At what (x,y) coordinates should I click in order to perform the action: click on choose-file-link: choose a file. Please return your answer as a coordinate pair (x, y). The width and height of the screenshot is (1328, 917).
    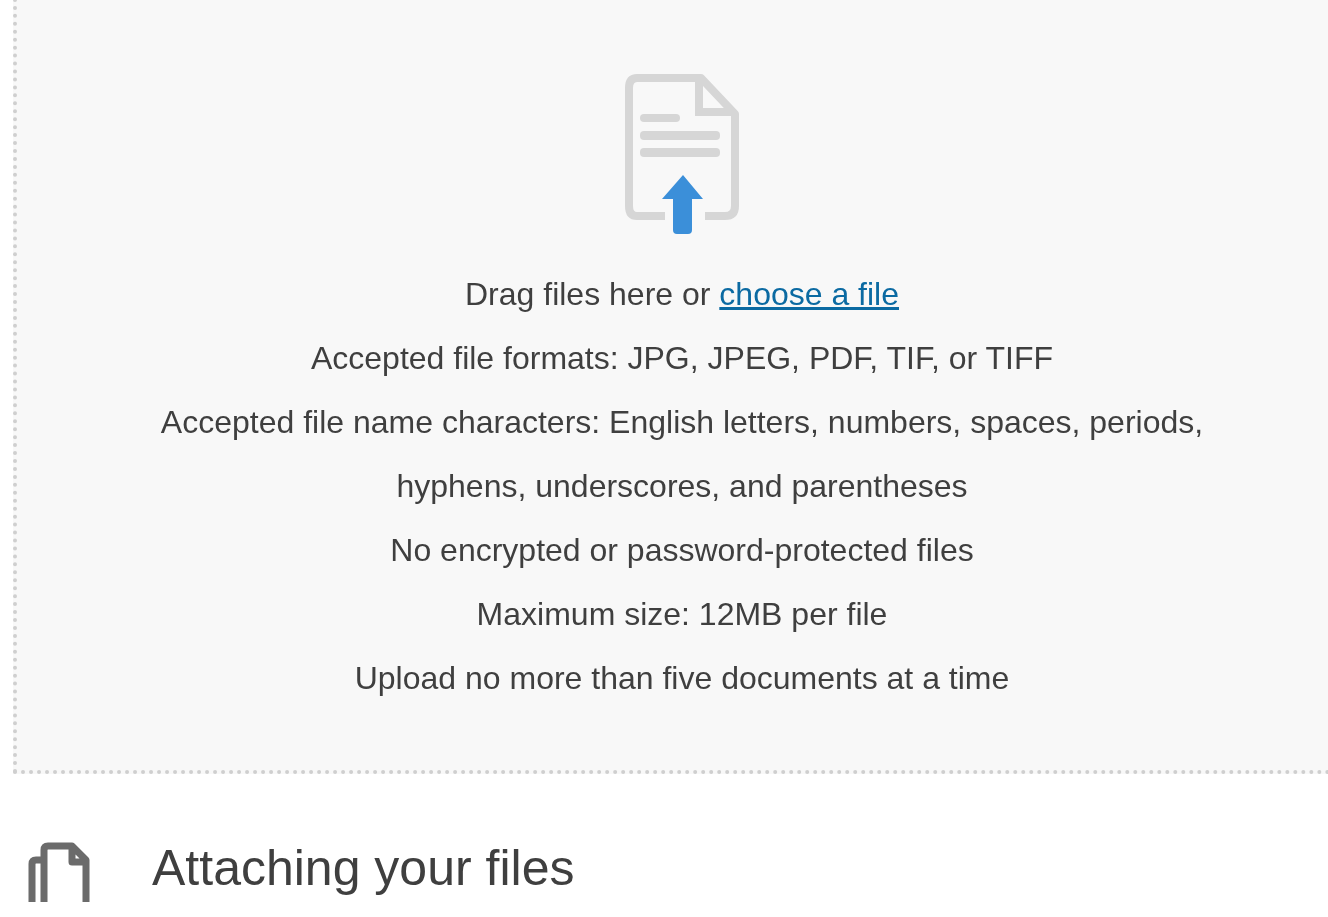
    Looking at the image, I should click on (809, 294).